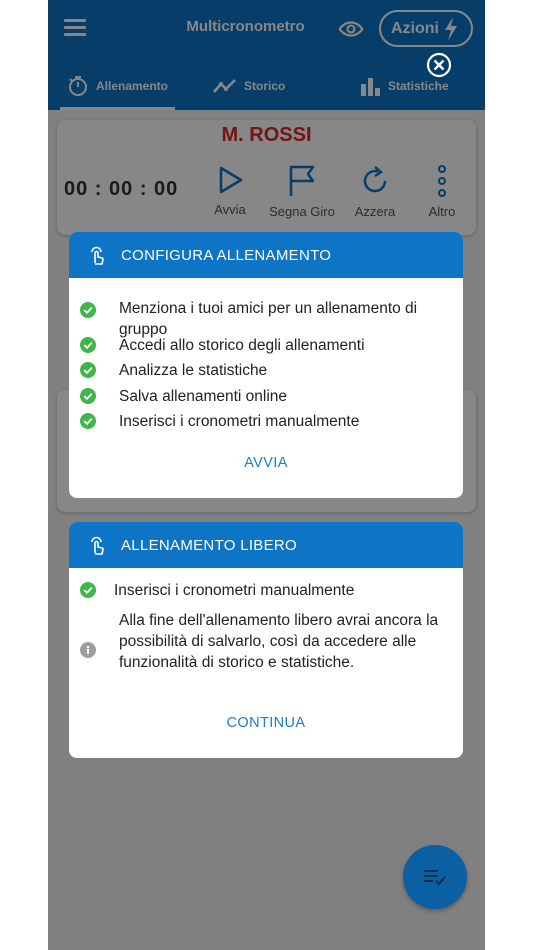  I want to click on free-training-header: ALLENAMENTO LIBERO, so click(266, 545).